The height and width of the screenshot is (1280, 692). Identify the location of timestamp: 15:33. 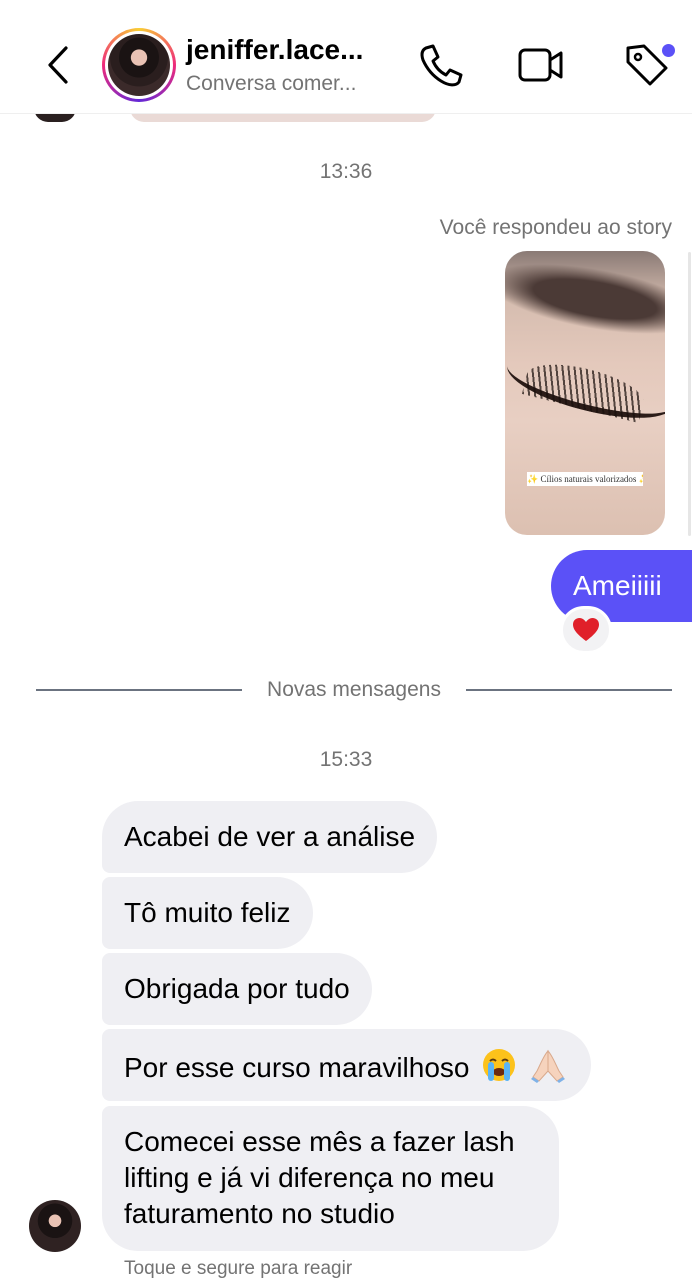
(346, 759).